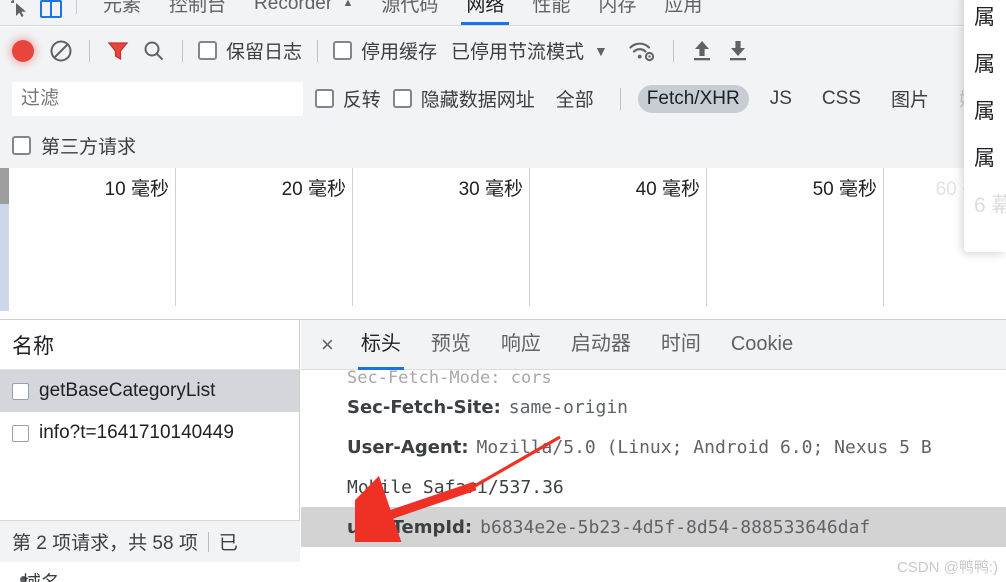 The image size is (1006, 582). I want to click on transfer-status: 已, so click(228, 543).